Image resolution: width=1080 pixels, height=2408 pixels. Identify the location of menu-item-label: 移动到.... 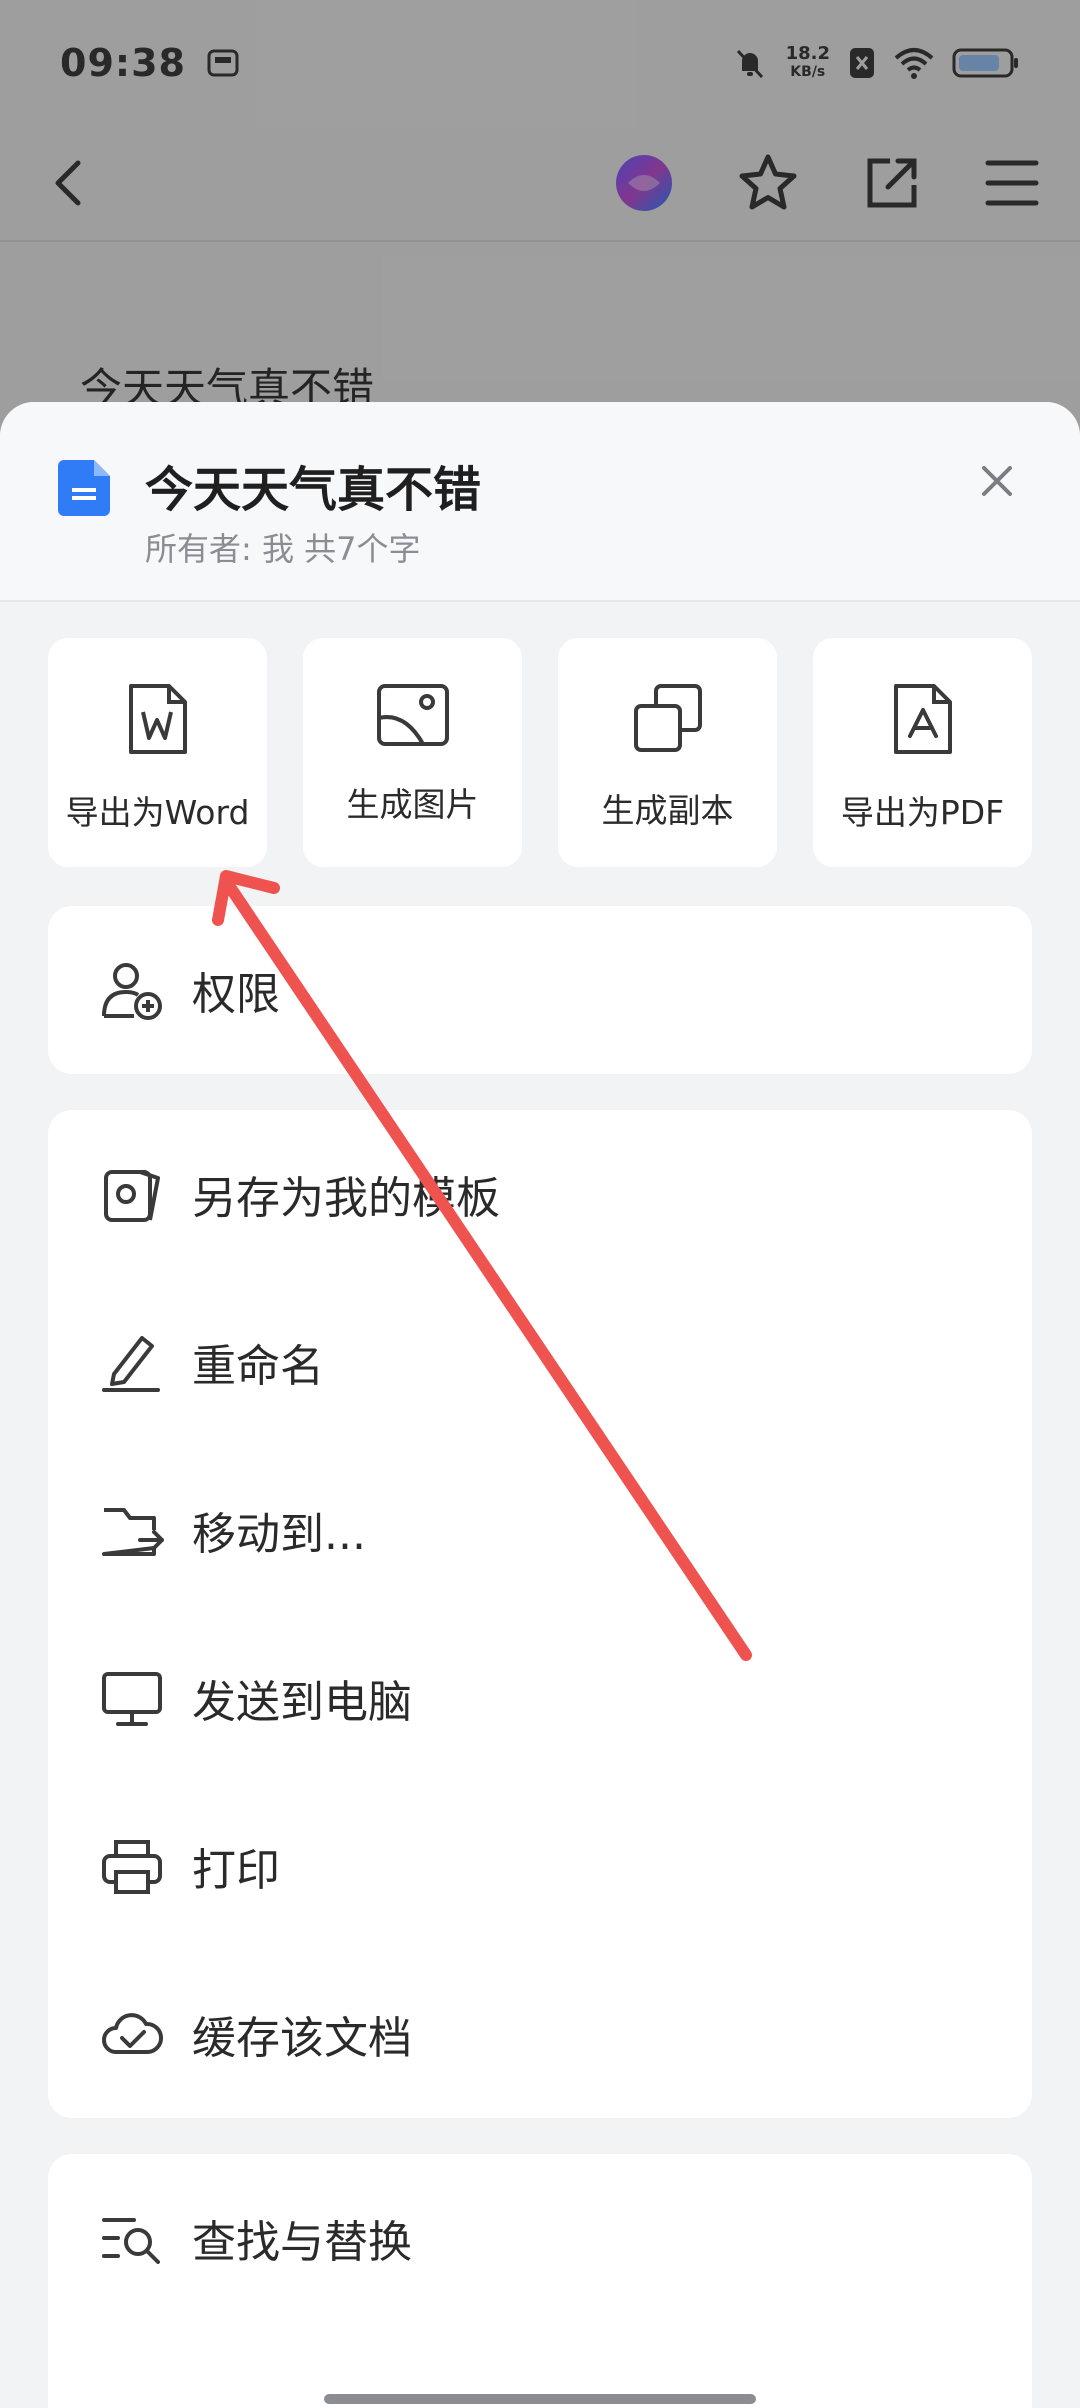
(279, 1534).